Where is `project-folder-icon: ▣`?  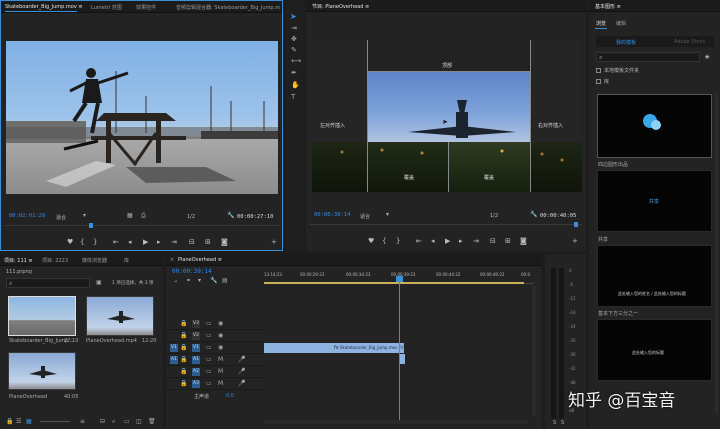 project-folder-icon: ▣ is located at coordinates (99, 282).